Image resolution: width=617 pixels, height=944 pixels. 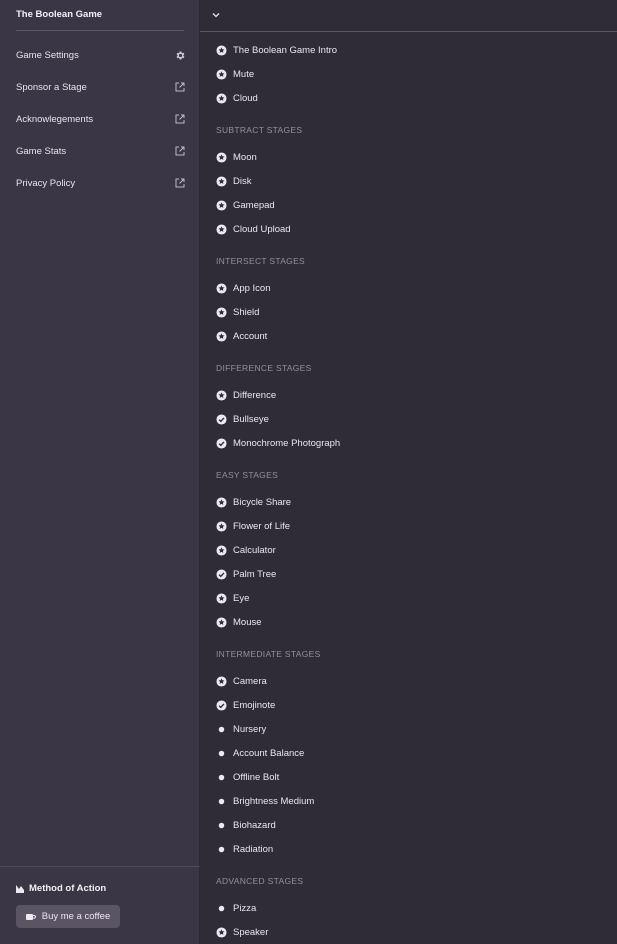 What do you see at coordinates (246, 312) in the screenshot?
I see `stage-label: Shield` at bounding box center [246, 312].